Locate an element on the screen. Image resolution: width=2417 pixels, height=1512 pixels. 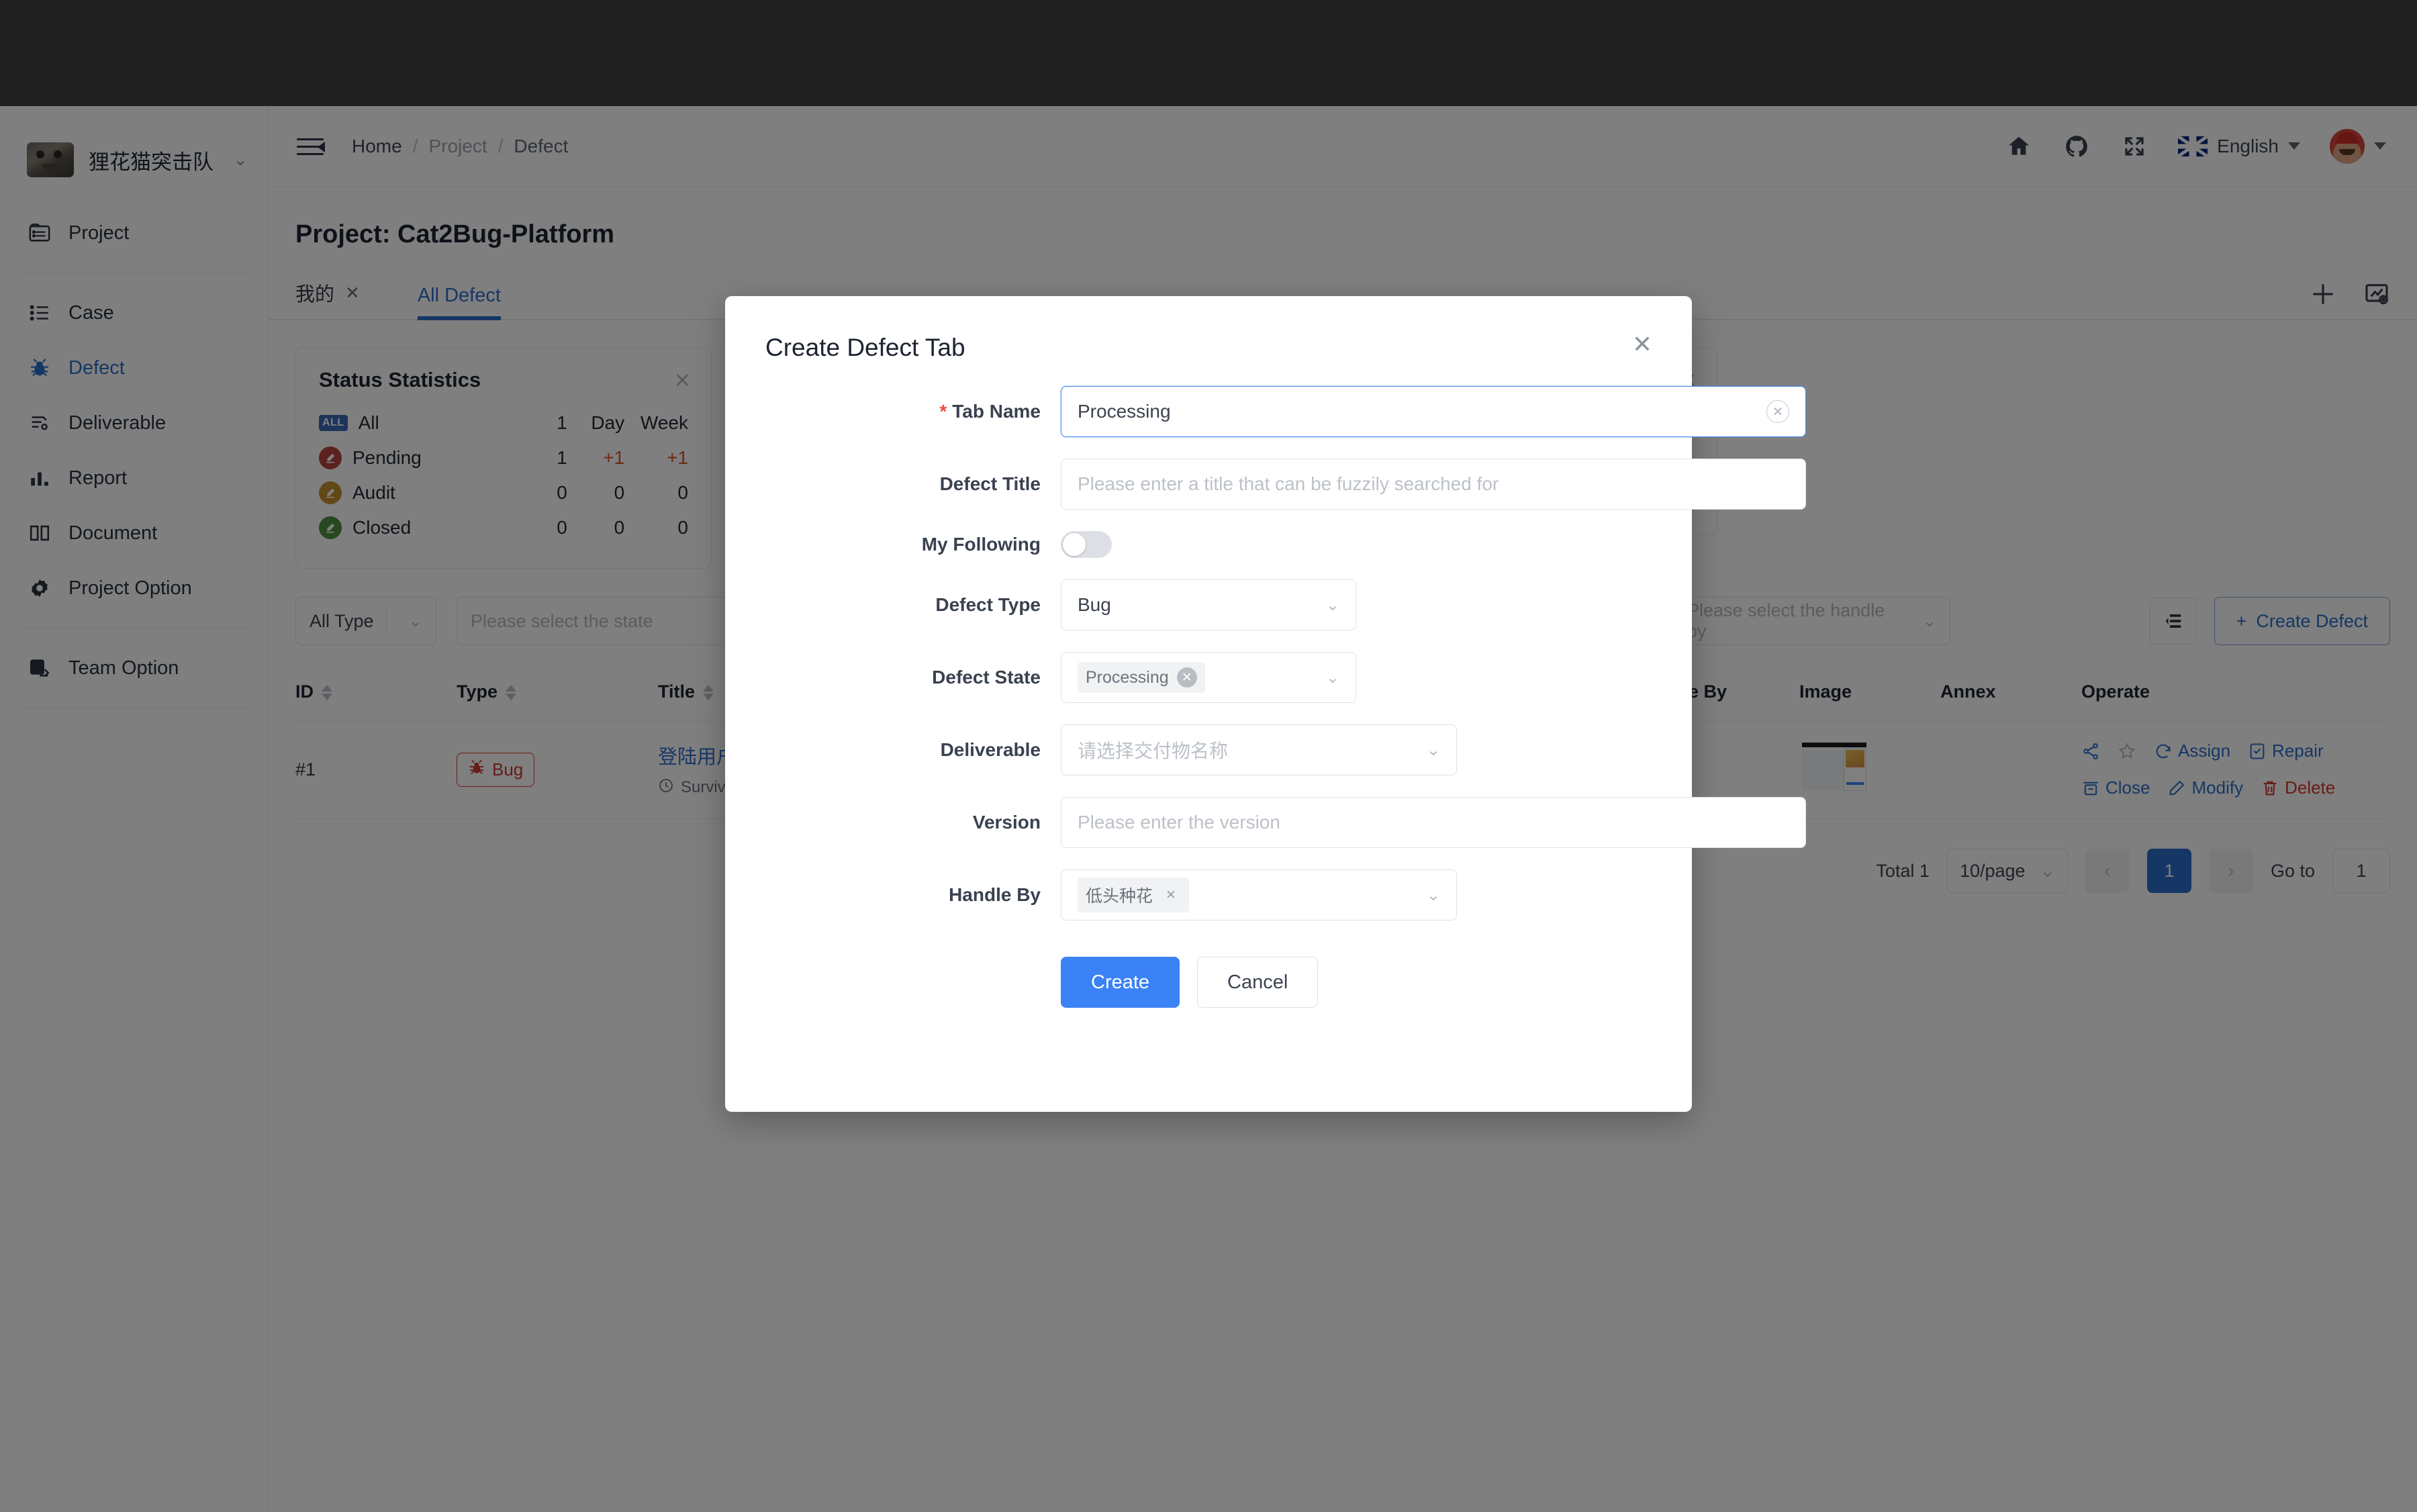
handle-by-chip: 低头种花 ✕ is located at coordinates (1134, 895).